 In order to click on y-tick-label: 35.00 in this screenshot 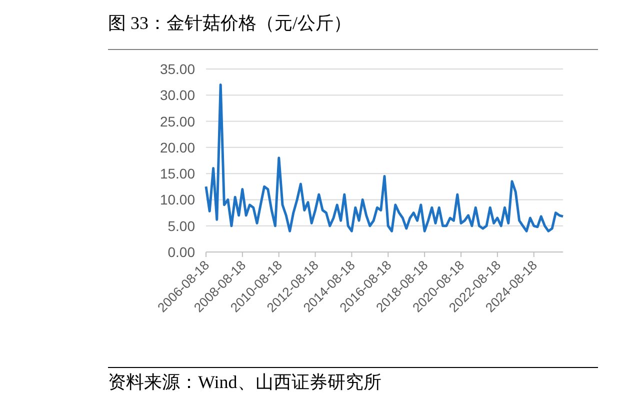, I will do `click(177, 69)`.